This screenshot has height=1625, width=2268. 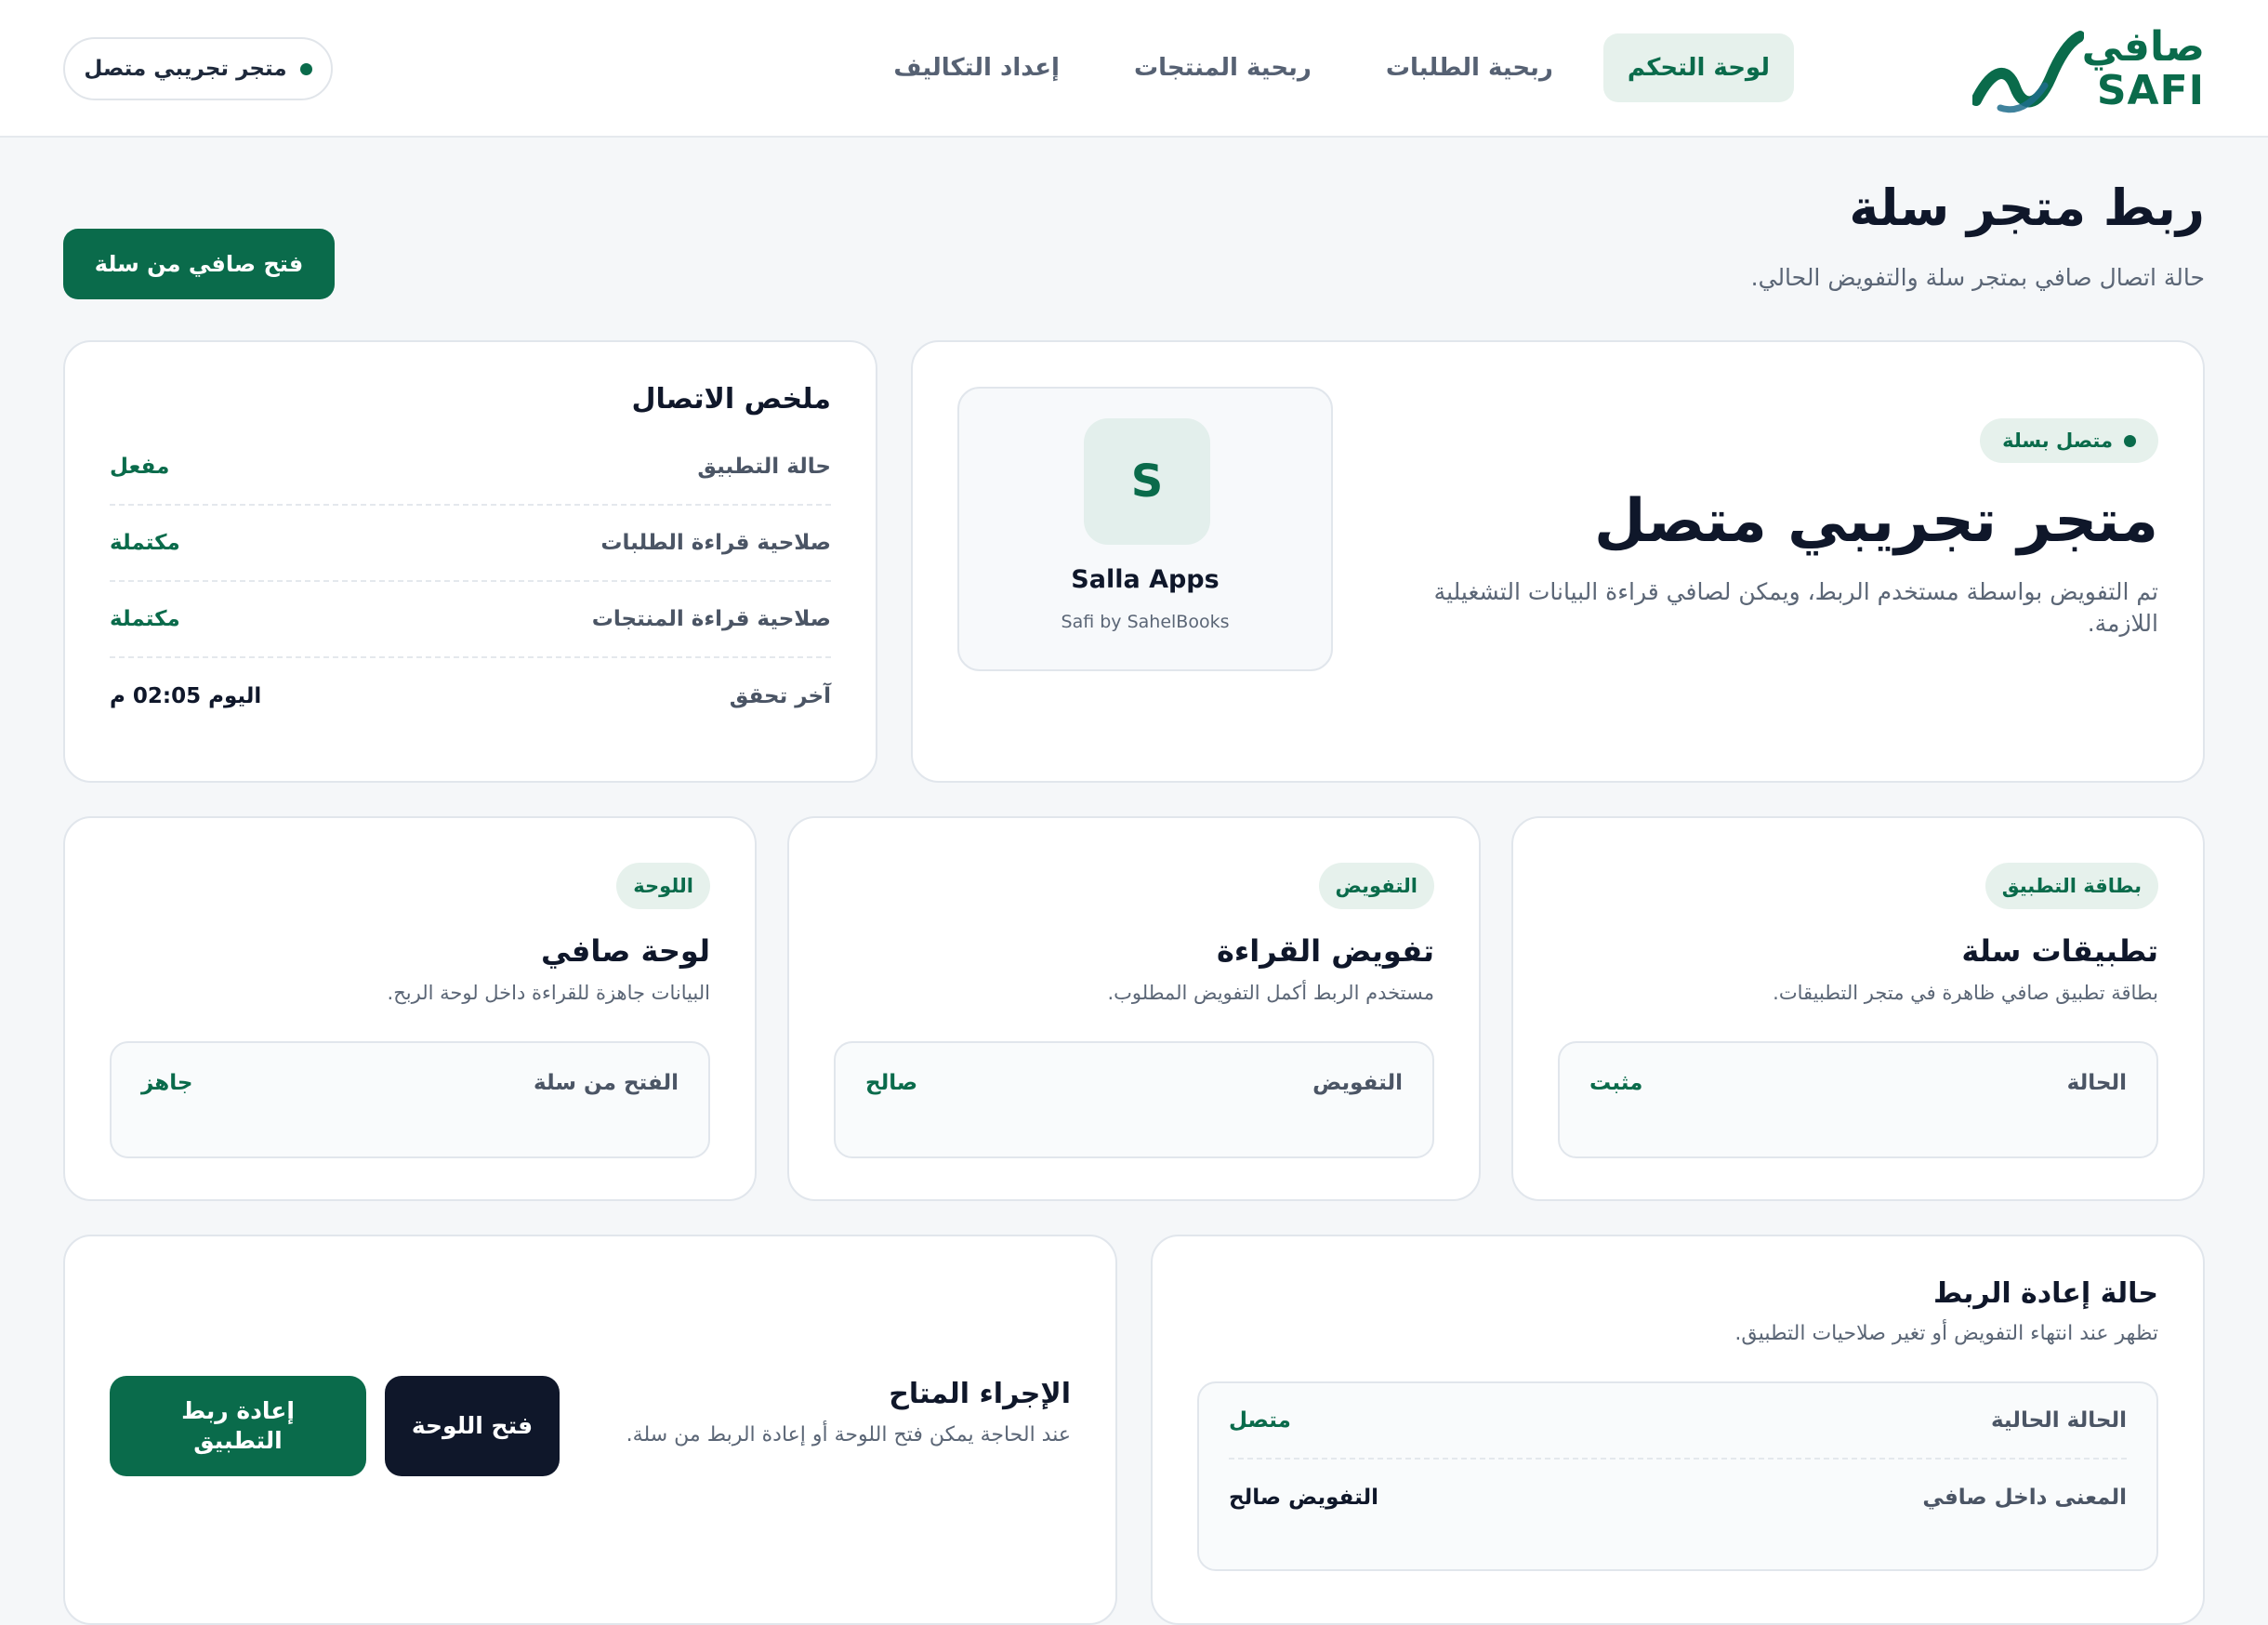 I want to click on summary-row: صلاحية قراءة المنتجات مكتملة, so click(x=471, y=620).